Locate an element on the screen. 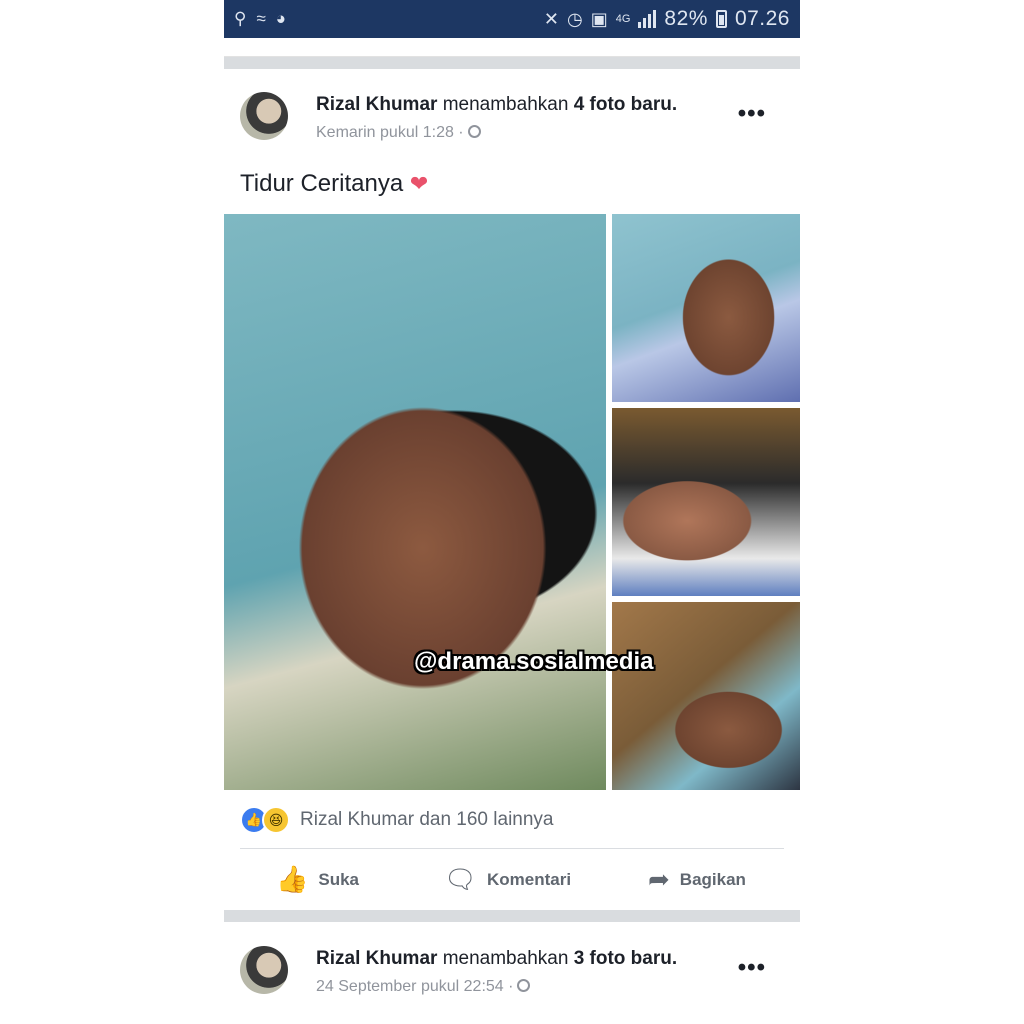  post-author-line-2: Rizal Khumar menambahkan 3 foto baru. is located at coordinates (496, 959).